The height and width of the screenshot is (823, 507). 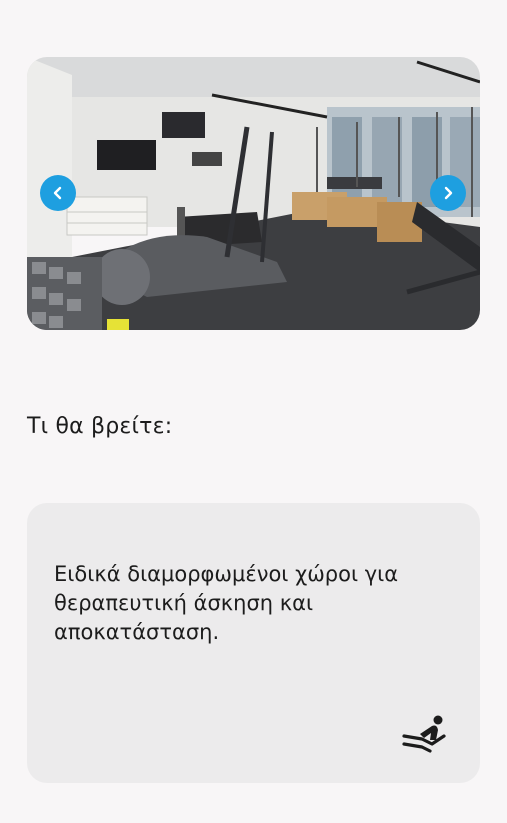 I want to click on section-title: Τι θα βρείτε:, so click(x=100, y=426).